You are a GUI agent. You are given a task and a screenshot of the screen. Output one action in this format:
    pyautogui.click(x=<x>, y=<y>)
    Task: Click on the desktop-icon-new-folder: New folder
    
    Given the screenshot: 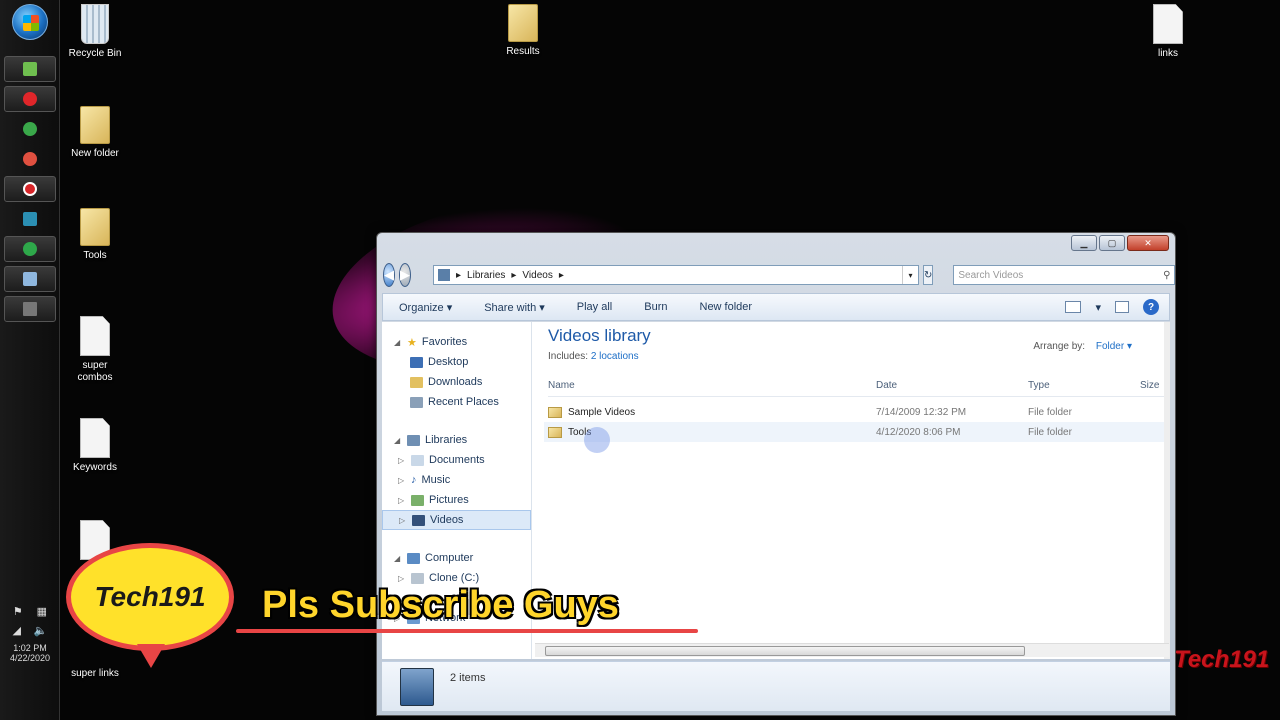 What is the action you would take?
    pyautogui.click(x=95, y=133)
    